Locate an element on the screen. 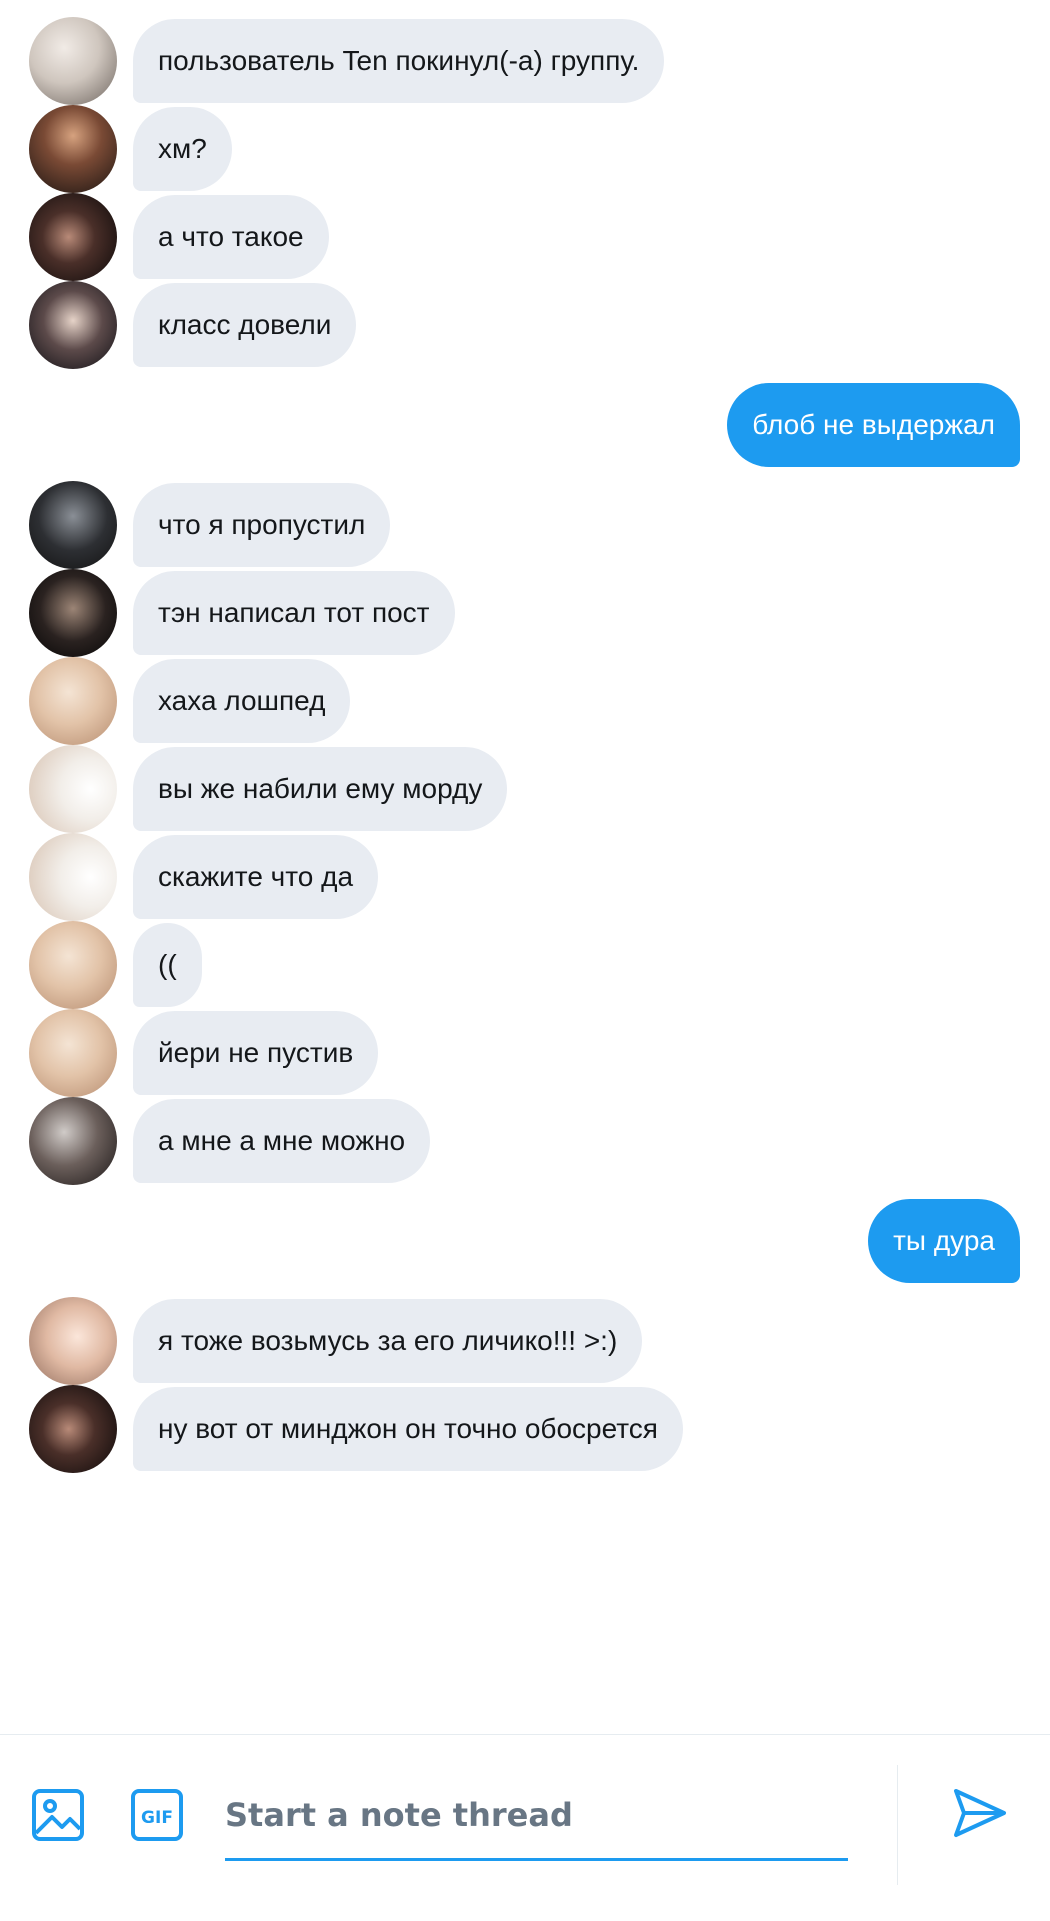 The height and width of the screenshot is (1921, 1050). incoming-message: йери не пустив is located at coordinates (525, 1053).